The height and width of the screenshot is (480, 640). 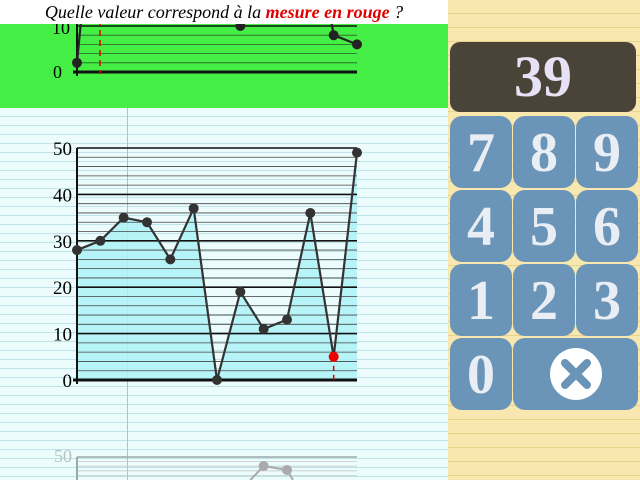 I want to click on key-0: 0, so click(x=481, y=374).